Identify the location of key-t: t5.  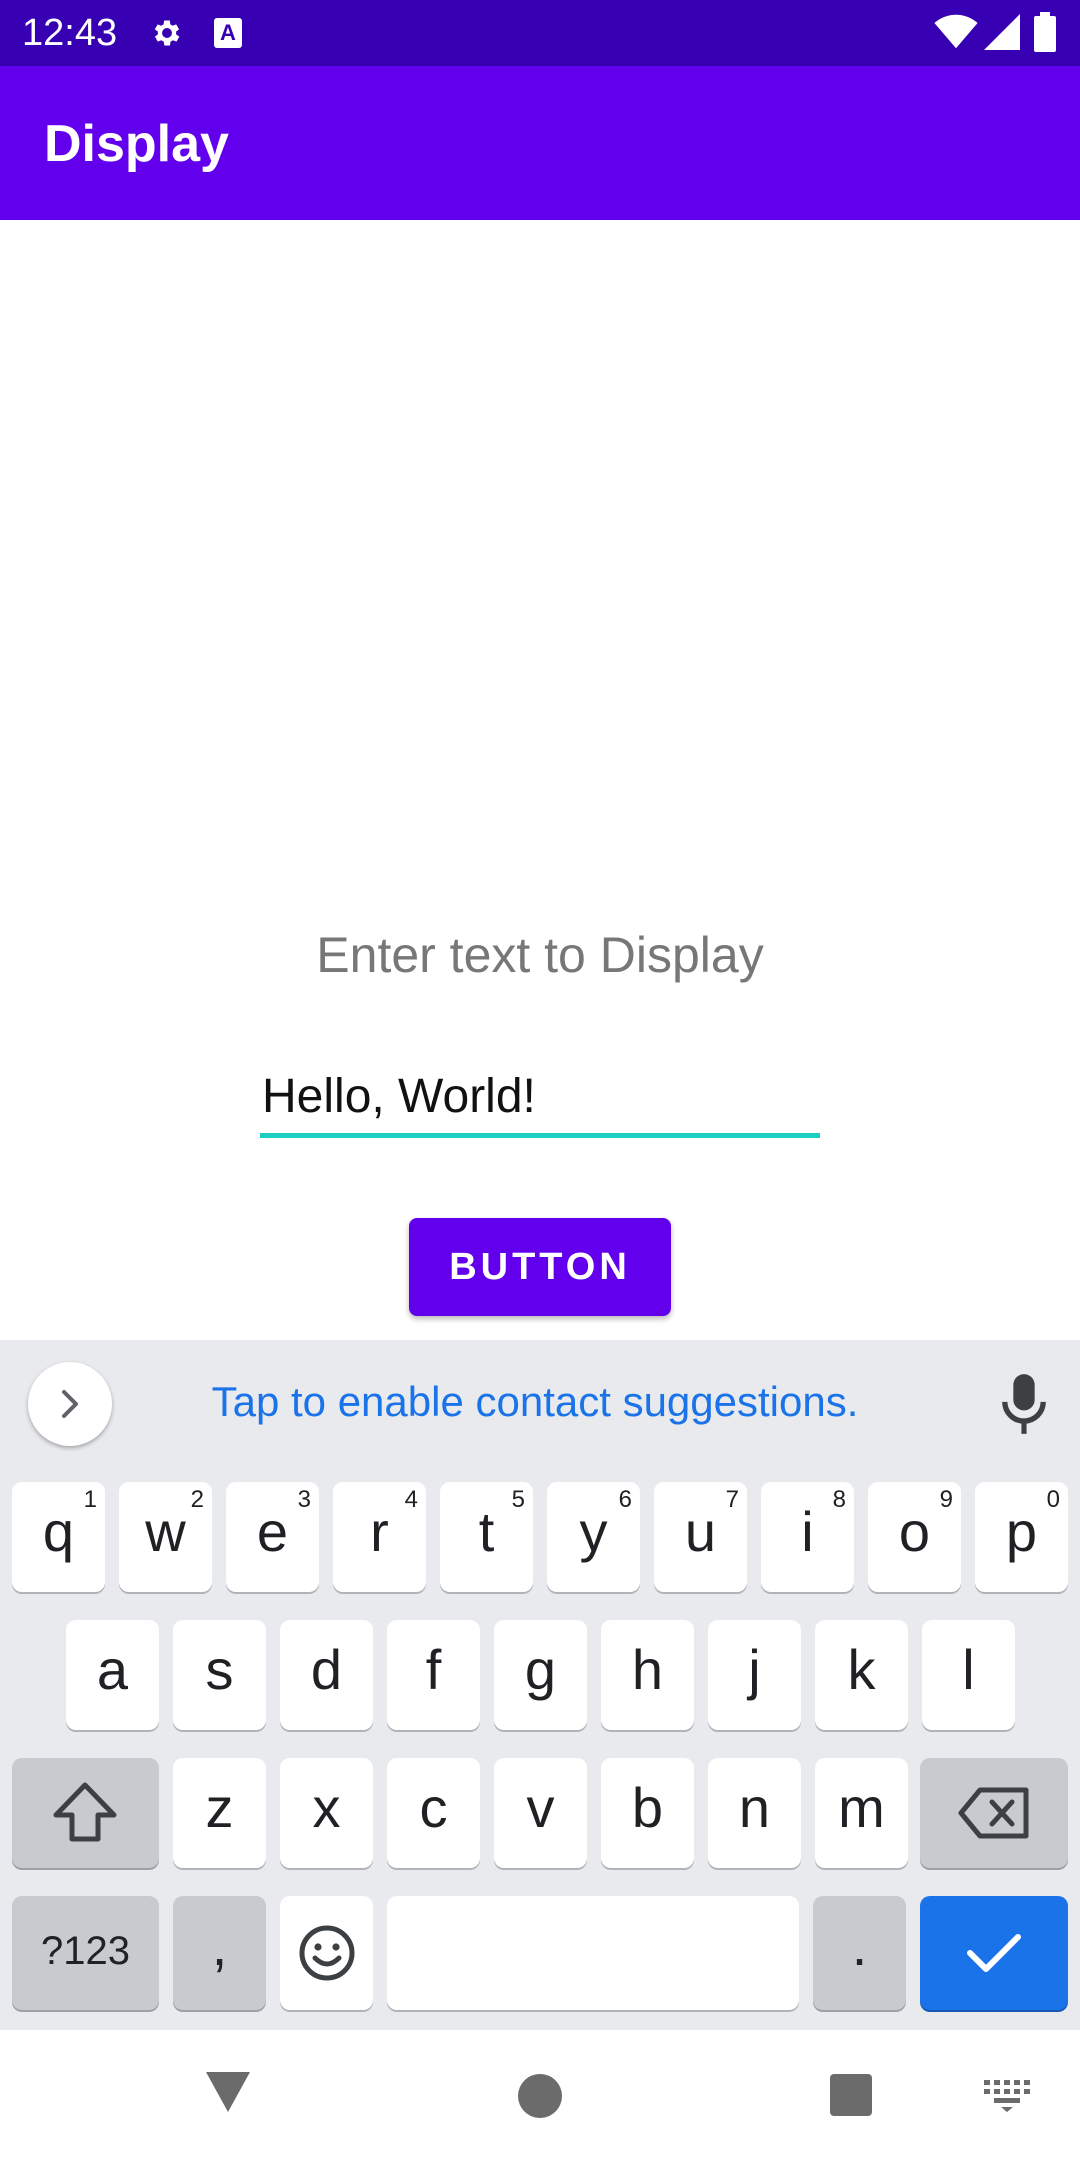
(486, 1537).